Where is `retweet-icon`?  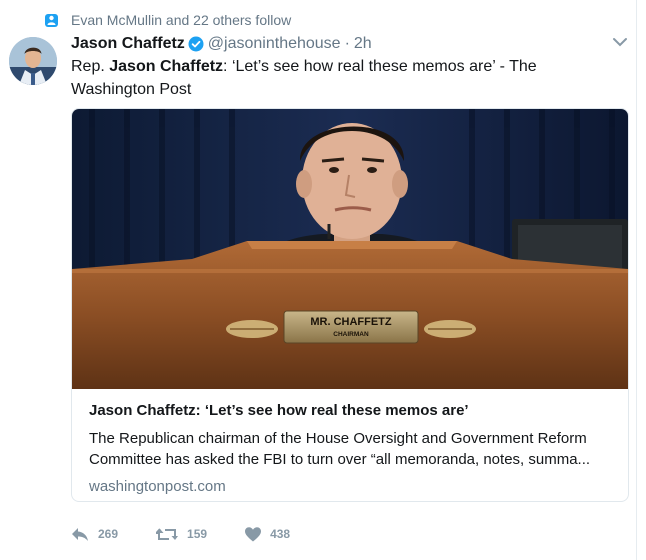
retweet-icon is located at coordinates (167, 533).